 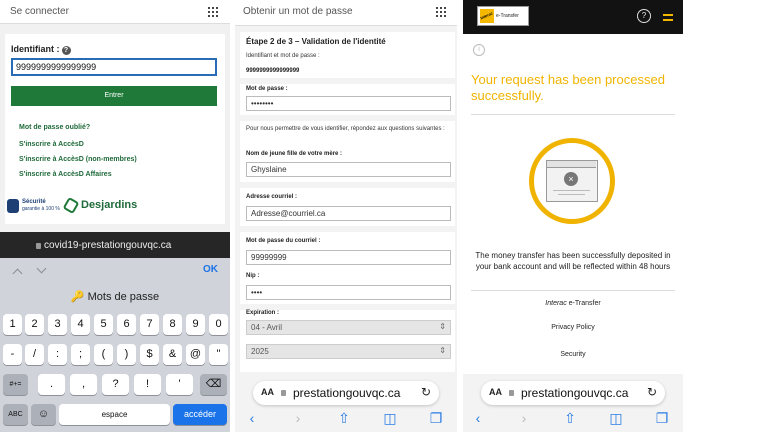 I want to click on privacy-policy-link: Privacy Policy, so click(x=573, y=327).